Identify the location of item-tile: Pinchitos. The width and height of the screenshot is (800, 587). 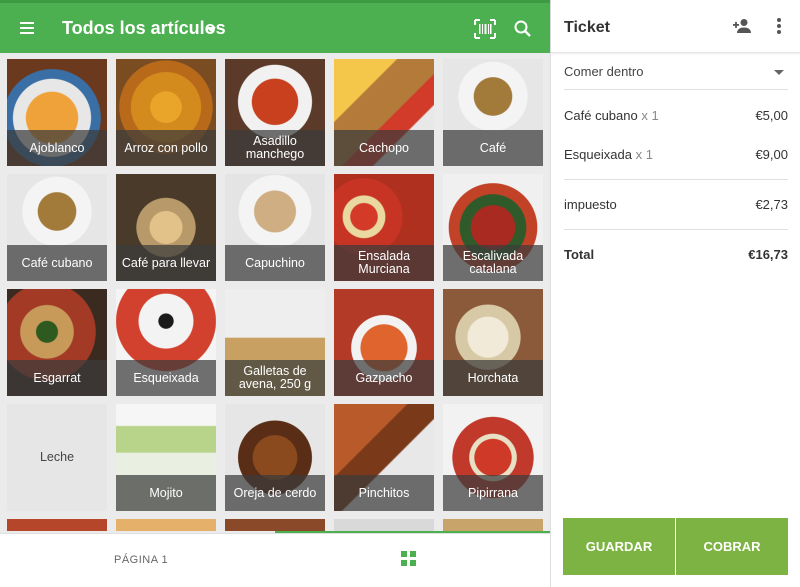
(384, 457).